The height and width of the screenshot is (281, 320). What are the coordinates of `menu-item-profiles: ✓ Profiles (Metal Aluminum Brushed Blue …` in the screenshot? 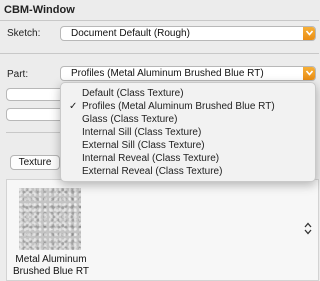 It's located at (188, 106).